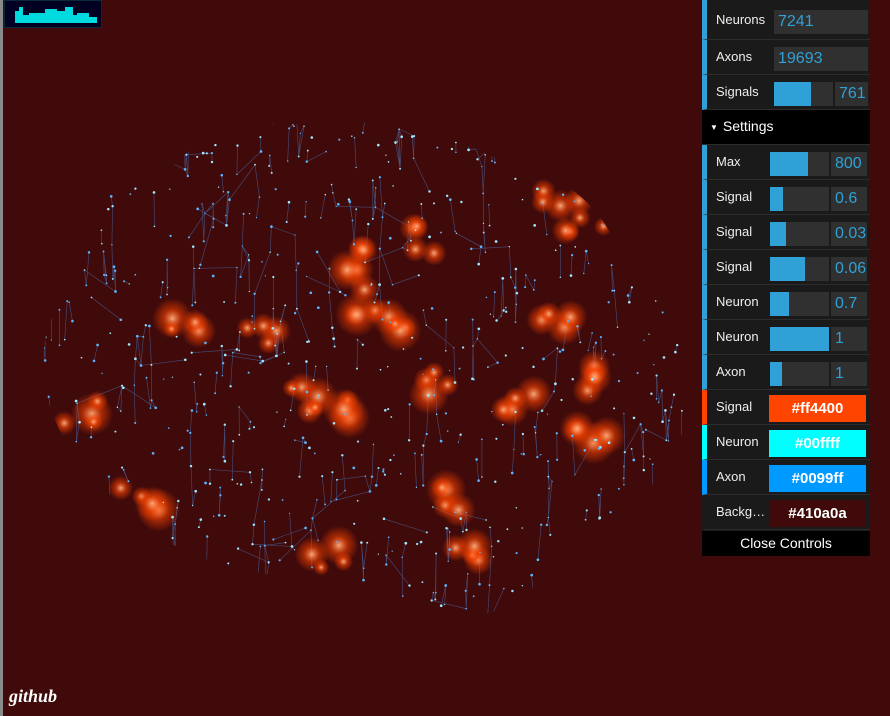 The height and width of the screenshot is (716, 890). I want to click on setting-row-neuron-1: Neuron 0.7, so click(786, 302).